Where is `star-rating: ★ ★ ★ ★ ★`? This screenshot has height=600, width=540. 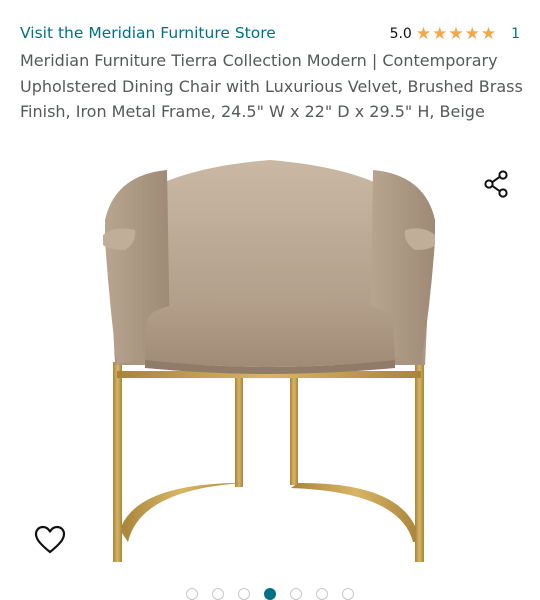
star-rating: ★ ★ ★ ★ ★ is located at coordinates (456, 34).